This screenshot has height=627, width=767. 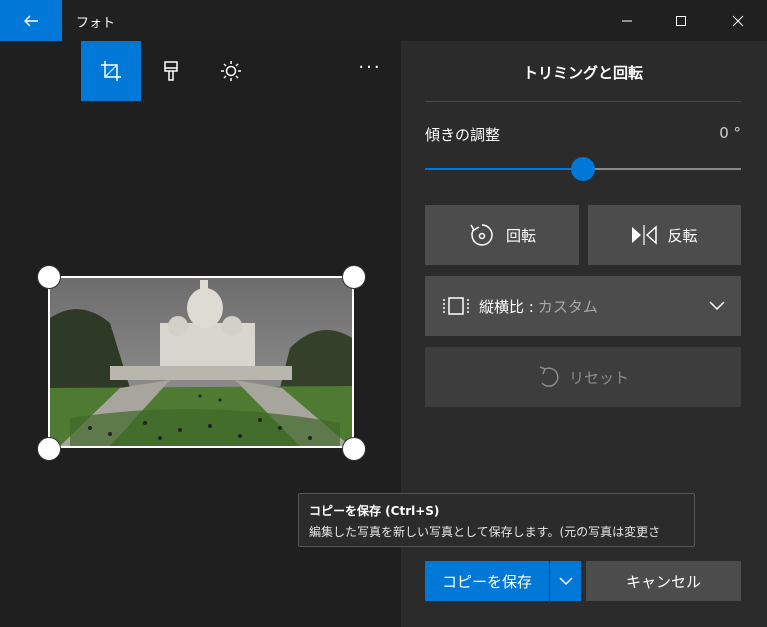 What do you see at coordinates (730, 133) in the screenshot?
I see `tilt-value: 0 °` at bounding box center [730, 133].